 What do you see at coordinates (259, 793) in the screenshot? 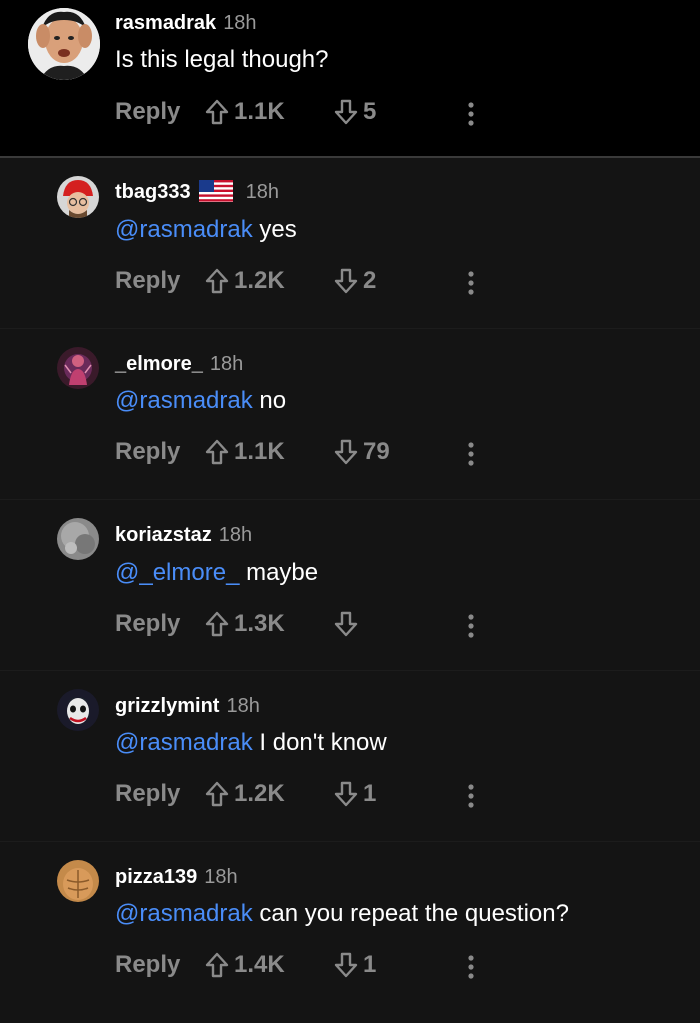
I see `upvote-count: 1.2K` at bounding box center [259, 793].